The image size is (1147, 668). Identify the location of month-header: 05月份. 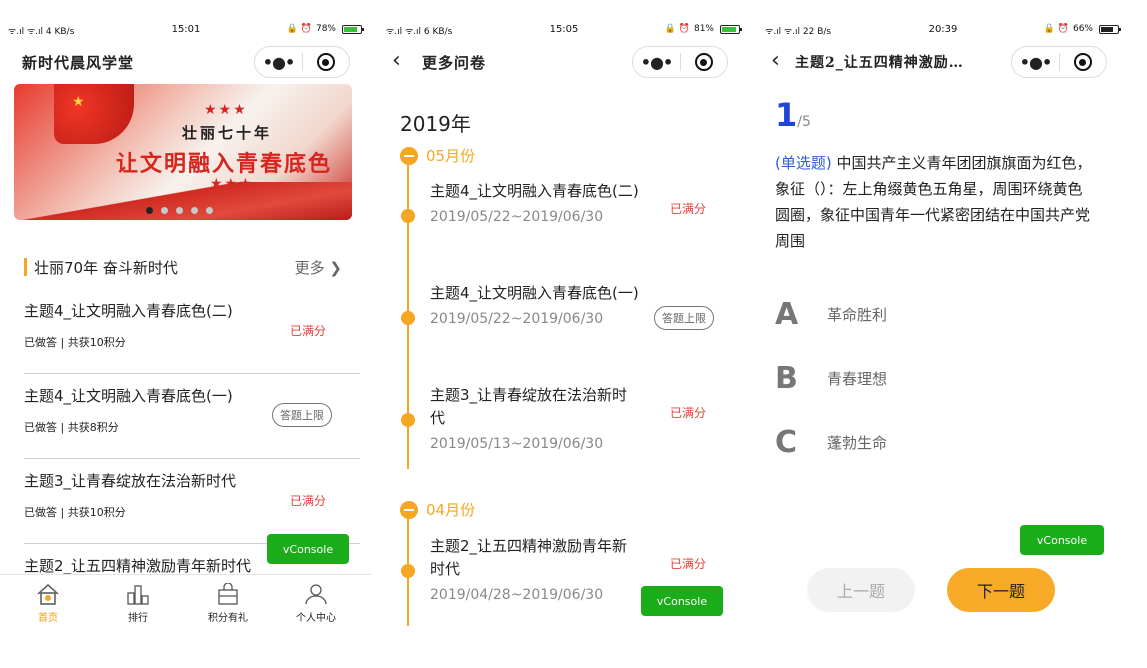
(437, 155).